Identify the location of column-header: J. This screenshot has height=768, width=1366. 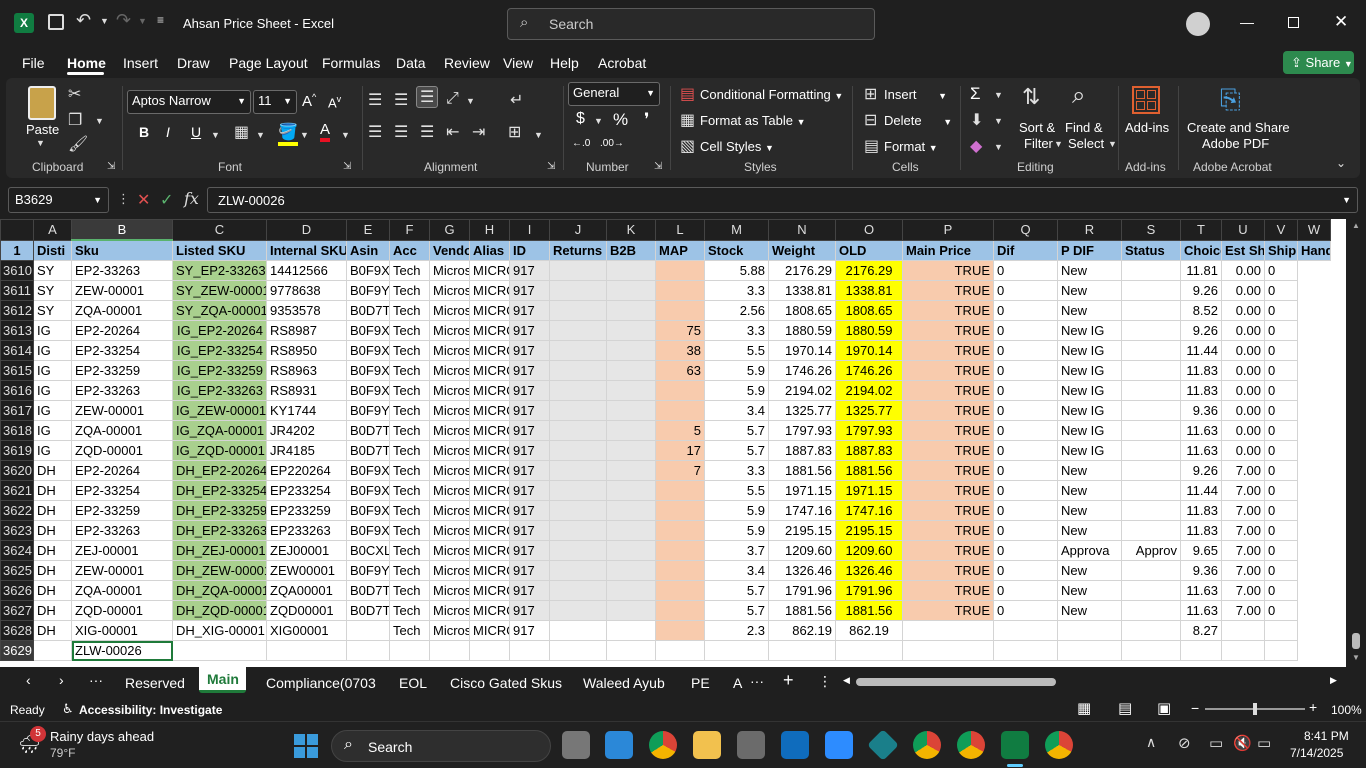
(578, 230).